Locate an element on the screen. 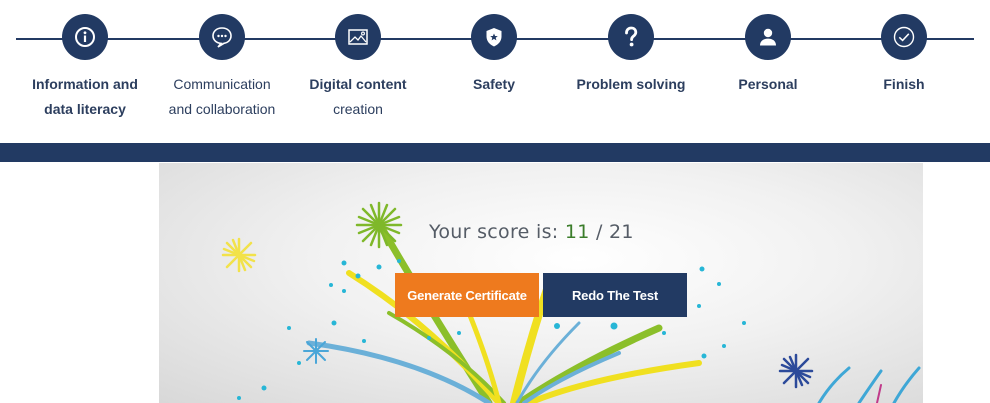 The image size is (990, 403). step-problem-solving: Problem solving is located at coordinates (631, 55).